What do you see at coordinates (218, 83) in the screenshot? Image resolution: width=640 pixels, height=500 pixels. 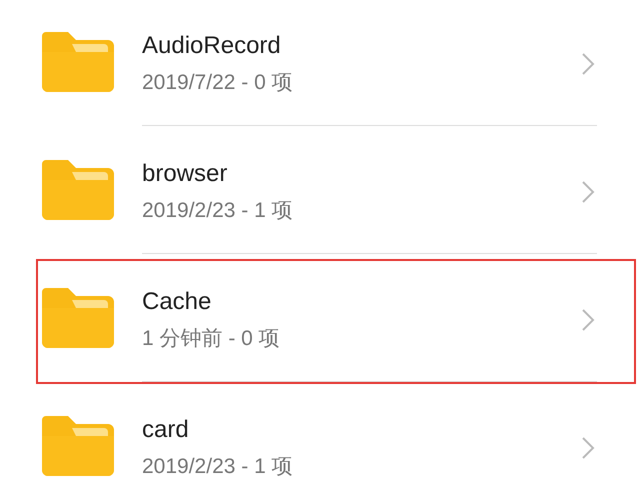 I see `folder-details: 2019/7/22 - 0 项` at bounding box center [218, 83].